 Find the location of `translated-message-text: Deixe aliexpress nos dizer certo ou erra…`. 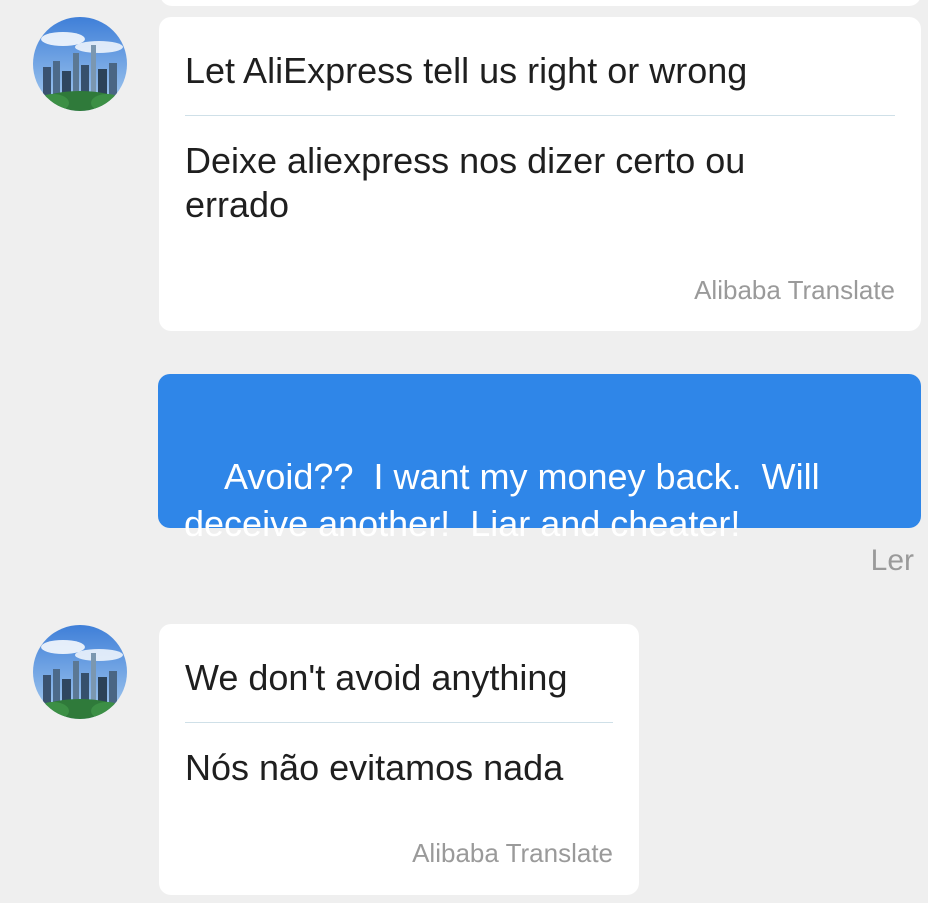

translated-message-text: Deixe aliexpress nos dizer certo ou erra… is located at coordinates (465, 182).